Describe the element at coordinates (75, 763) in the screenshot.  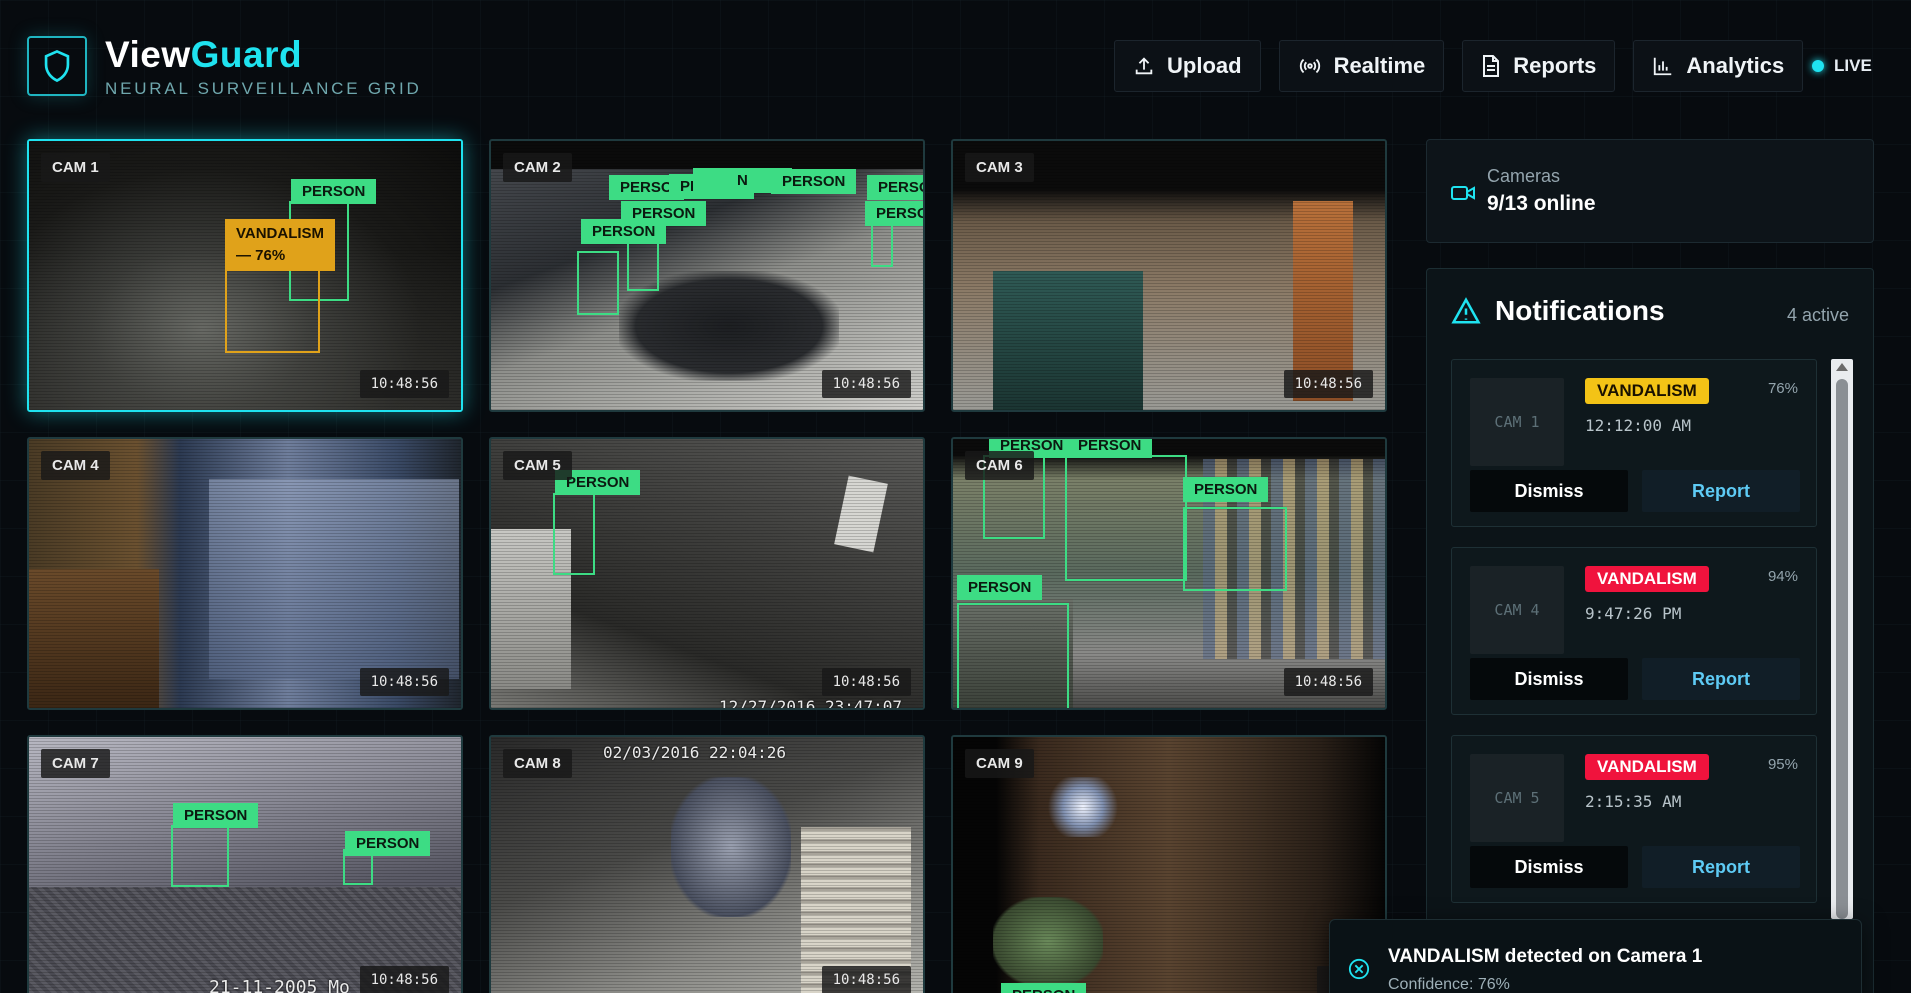
I see `camera-label: CAM 7` at that location.